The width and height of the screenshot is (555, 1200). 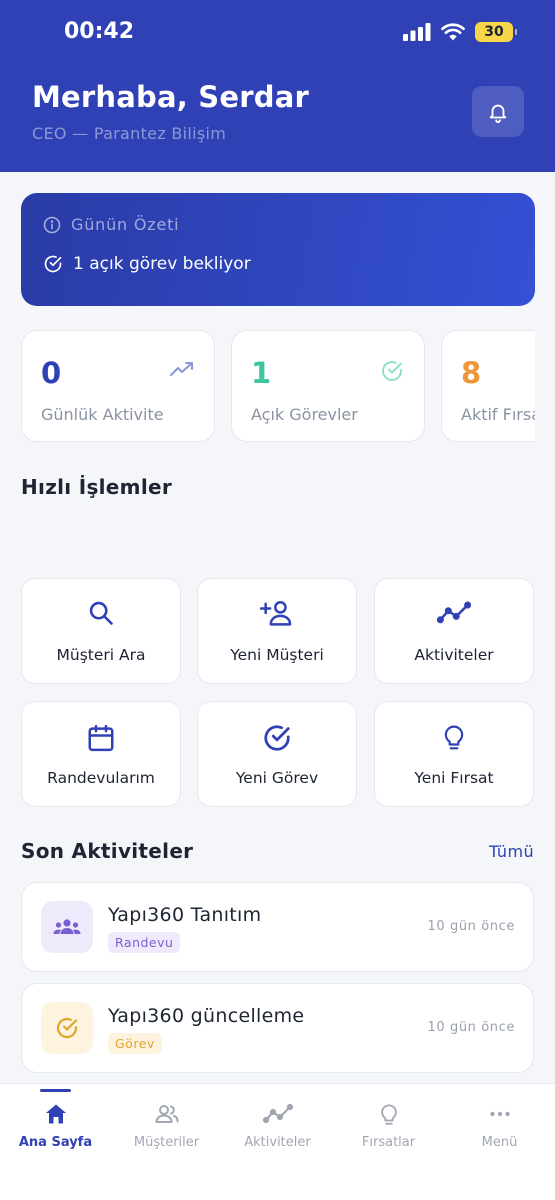 What do you see at coordinates (276, 613) in the screenshot?
I see `add-person-icon` at bounding box center [276, 613].